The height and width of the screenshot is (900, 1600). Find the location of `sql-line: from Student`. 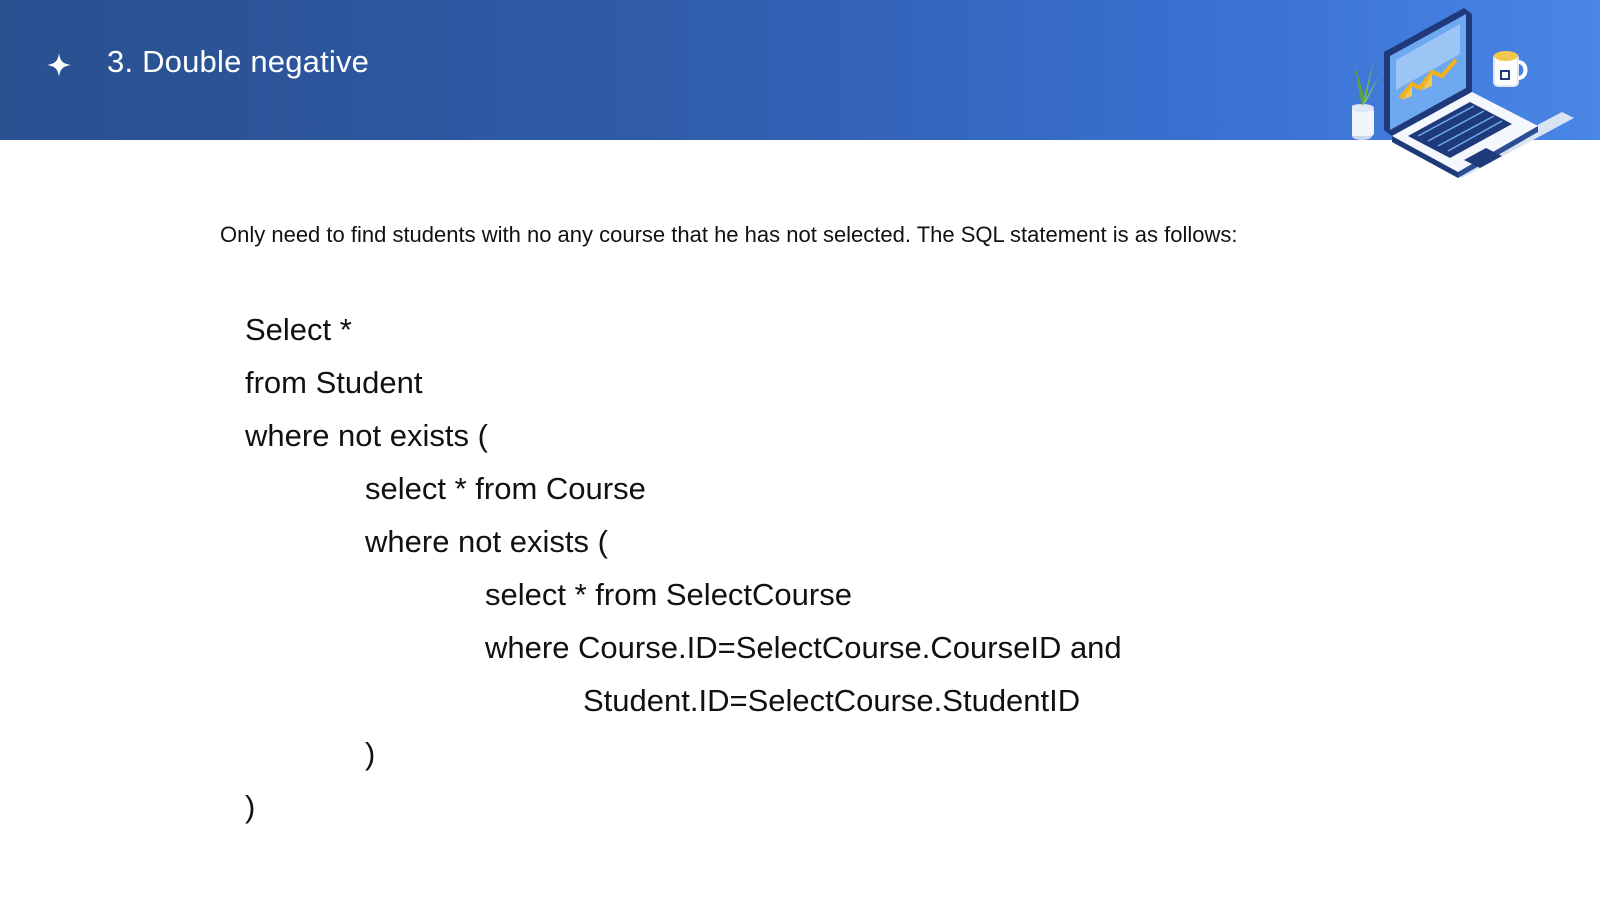

sql-line: from Student is located at coordinates (334, 382).